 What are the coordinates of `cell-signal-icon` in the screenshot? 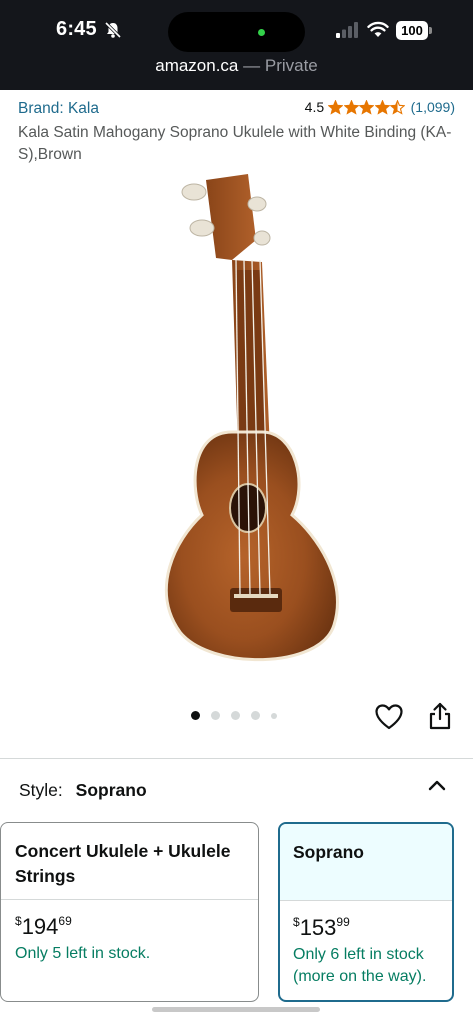 It's located at (347, 30).